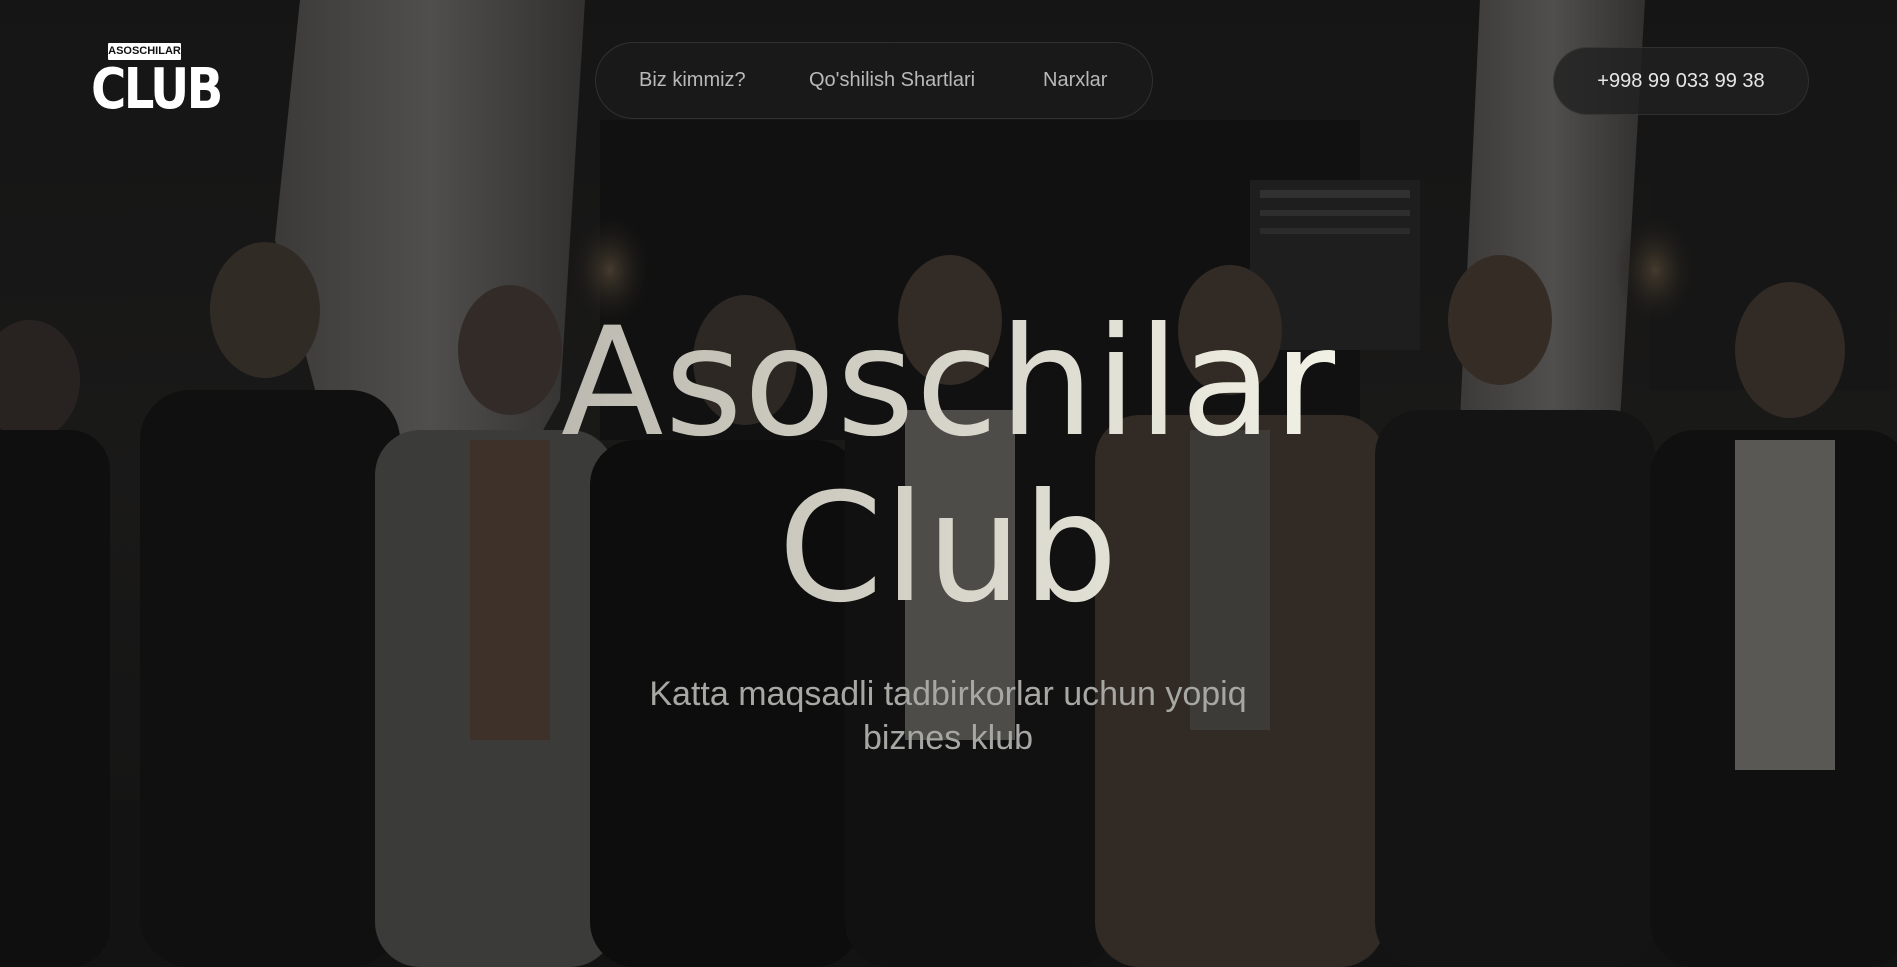 The width and height of the screenshot is (1897, 967). What do you see at coordinates (1075, 80) in the screenshot?
I see `nav-link-prices: Narxlar` at bounding box center [1075, 80].